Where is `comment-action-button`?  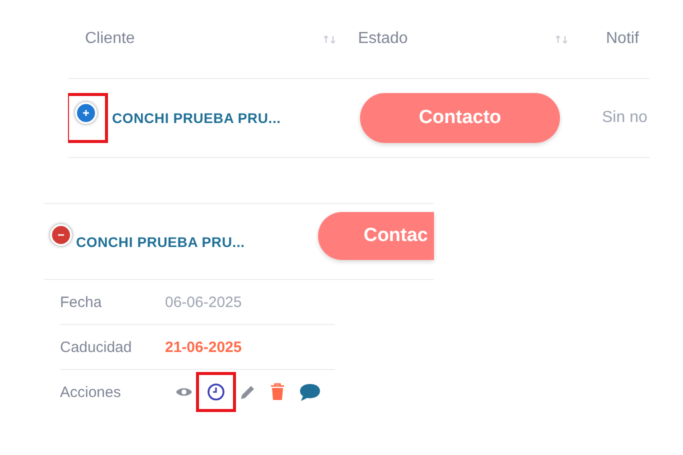 comment-action-button is located at coordinates (310, 392).